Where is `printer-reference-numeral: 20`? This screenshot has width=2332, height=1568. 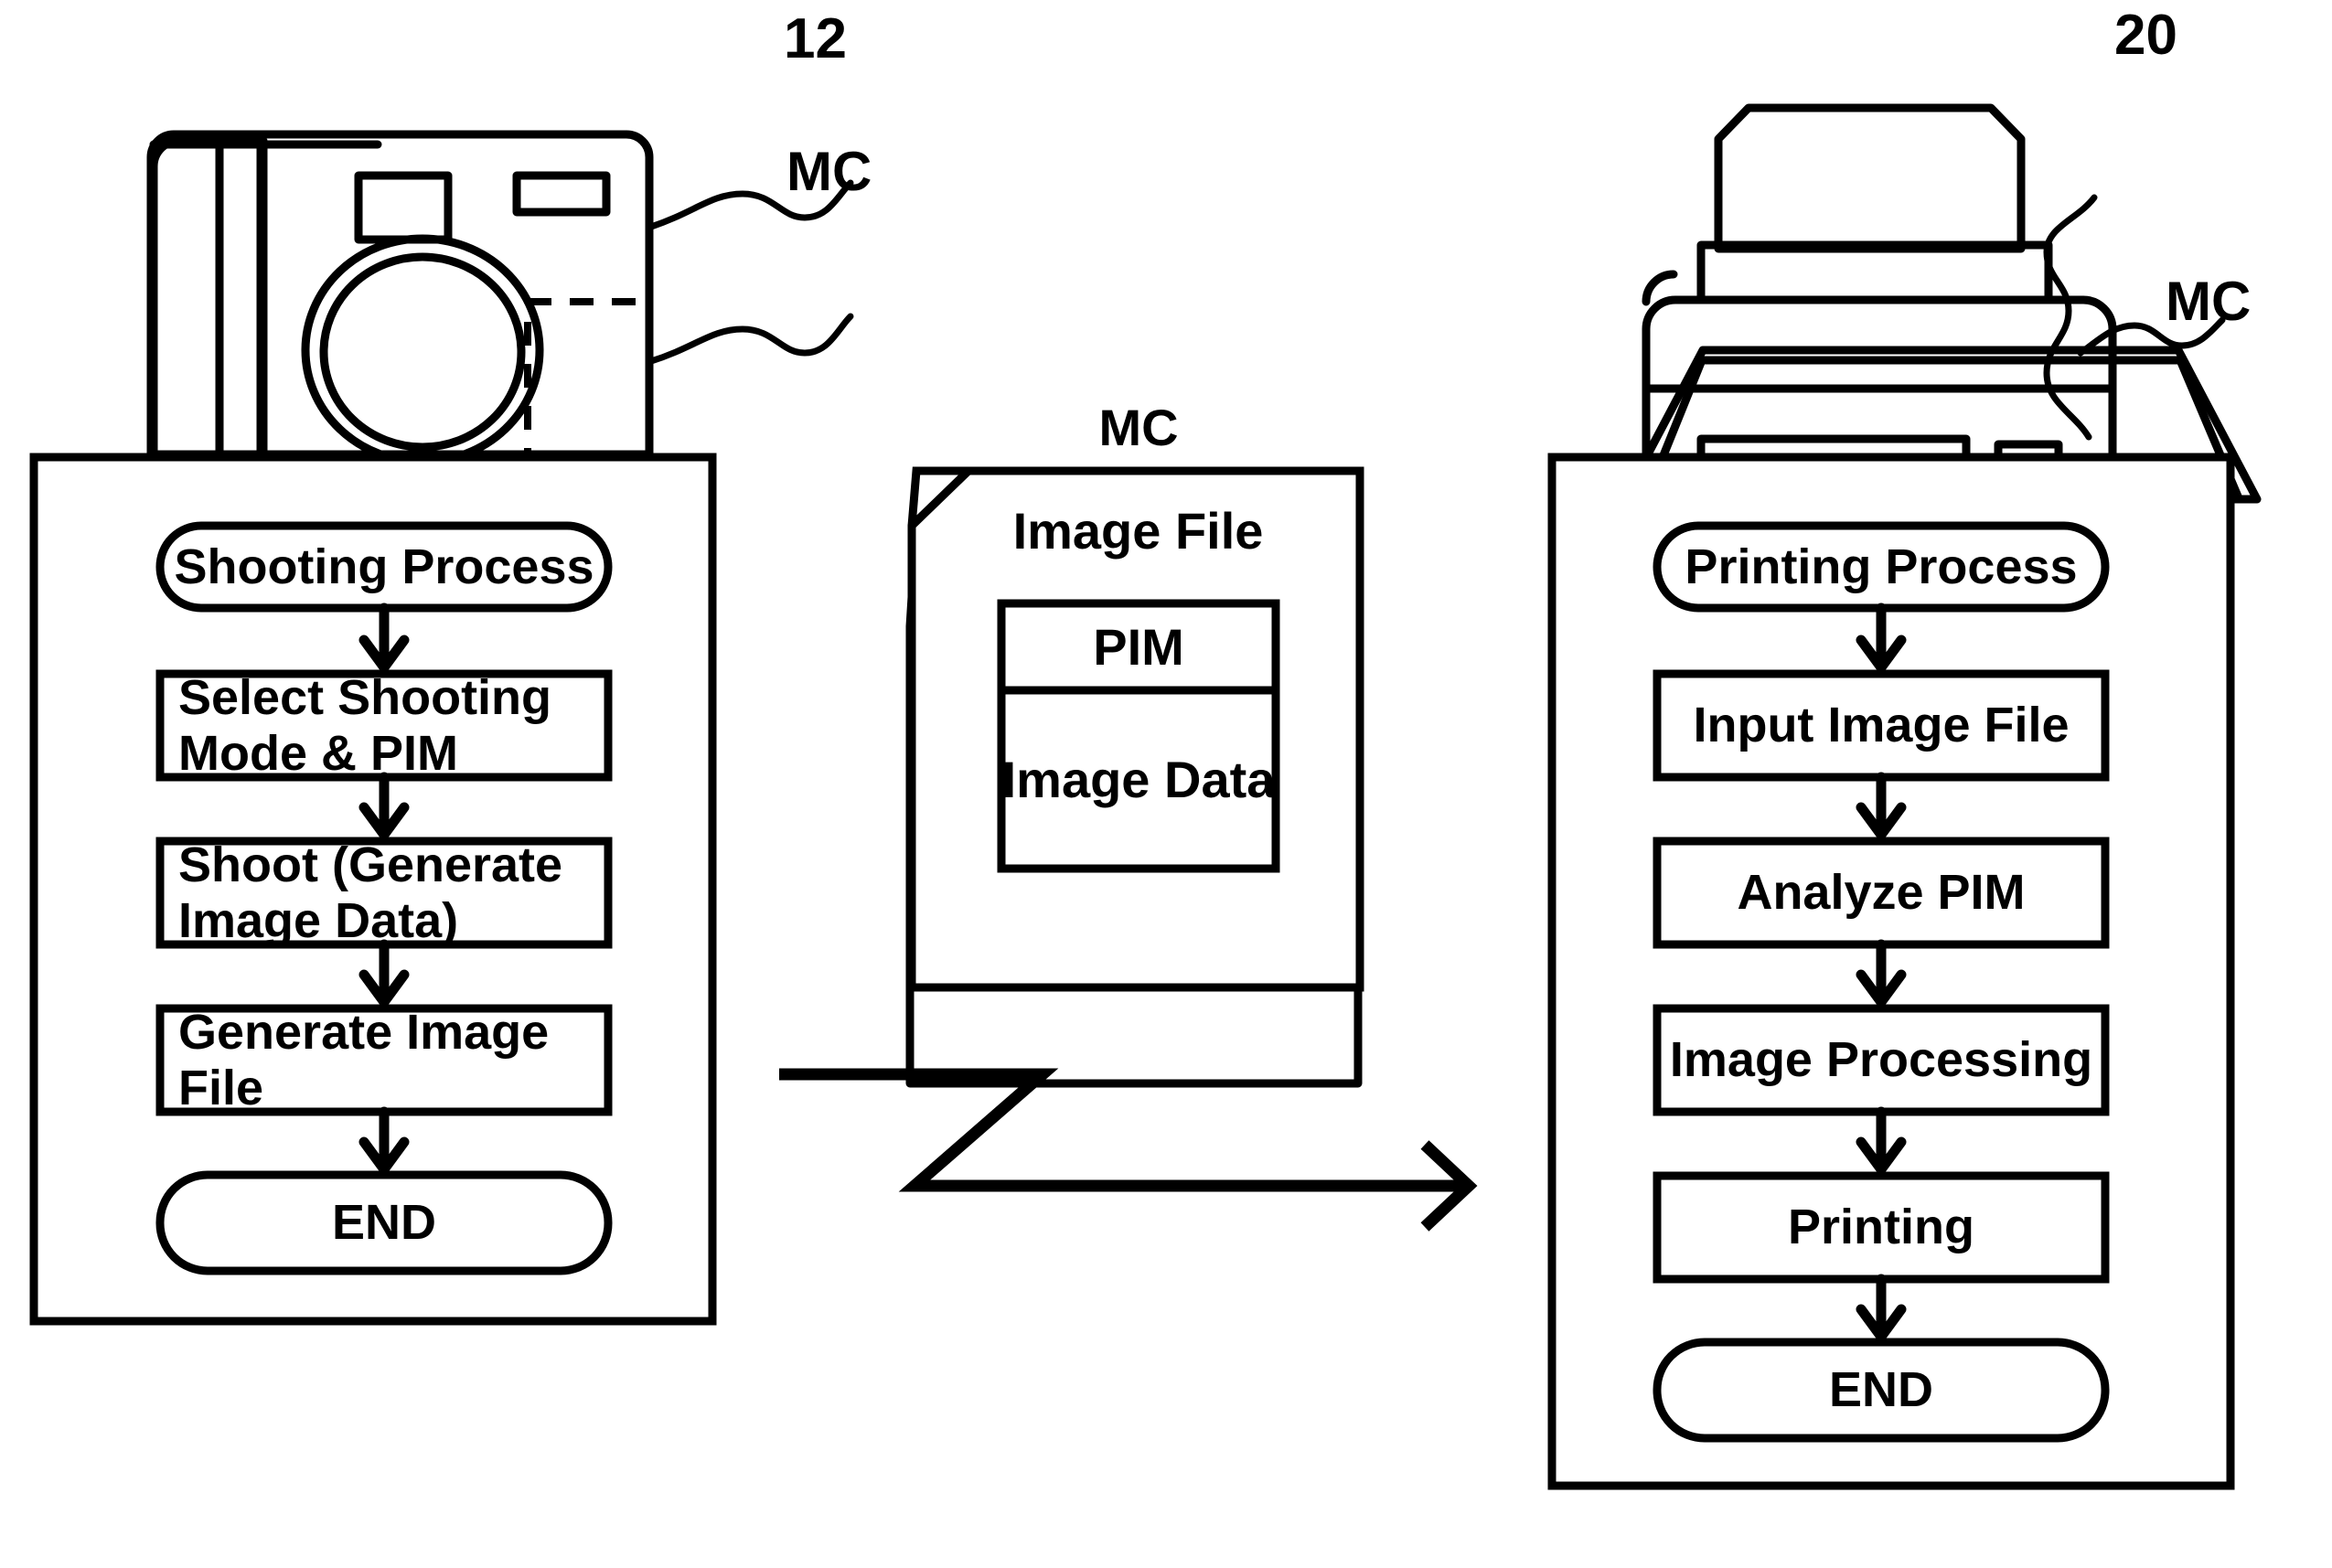
printer-reference-numeral: 20 is located at coordinates (2145, 35).